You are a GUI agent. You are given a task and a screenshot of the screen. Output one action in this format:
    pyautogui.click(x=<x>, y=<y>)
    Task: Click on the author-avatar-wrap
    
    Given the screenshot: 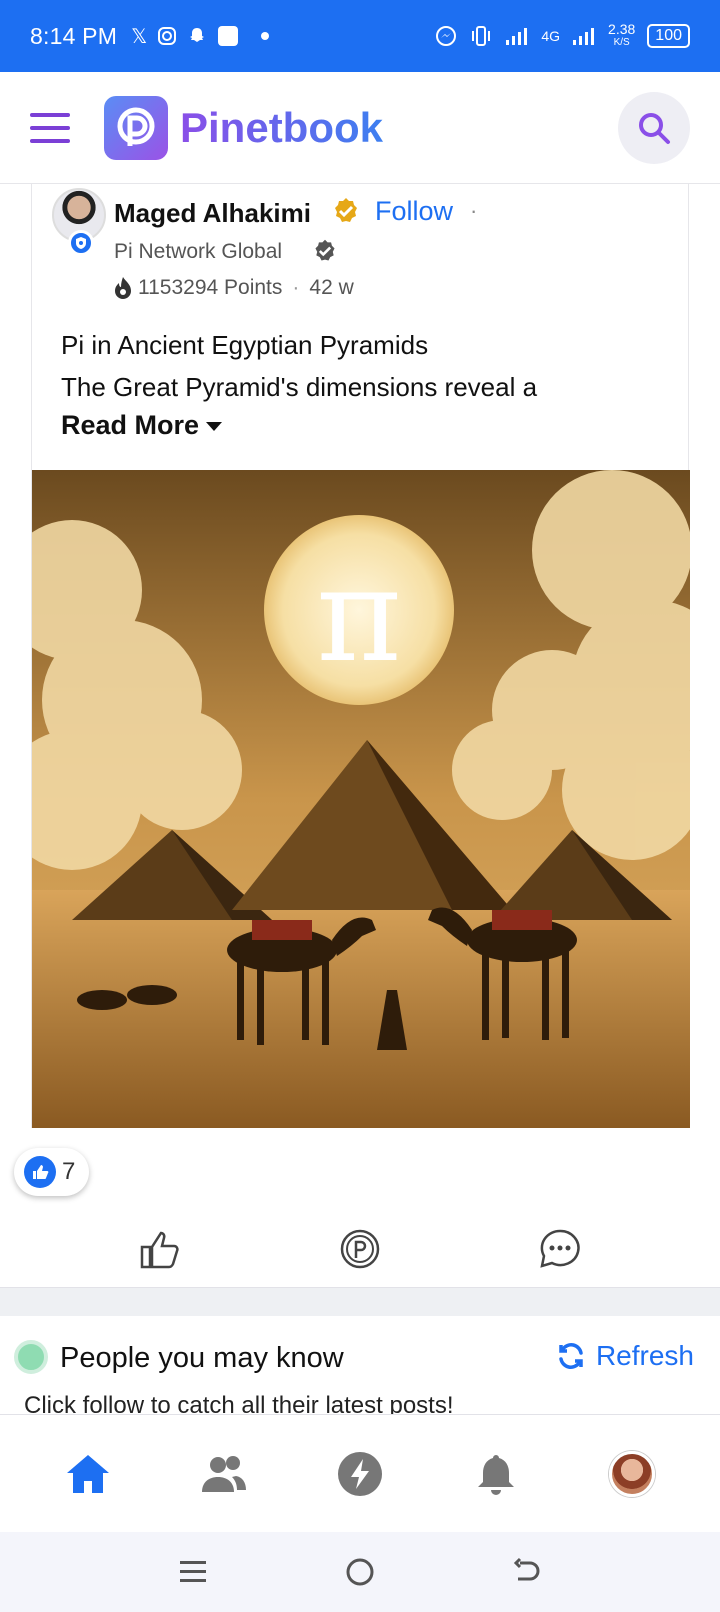 What is the action you would take?
    pyautogui.click(x=79, y=222)
    